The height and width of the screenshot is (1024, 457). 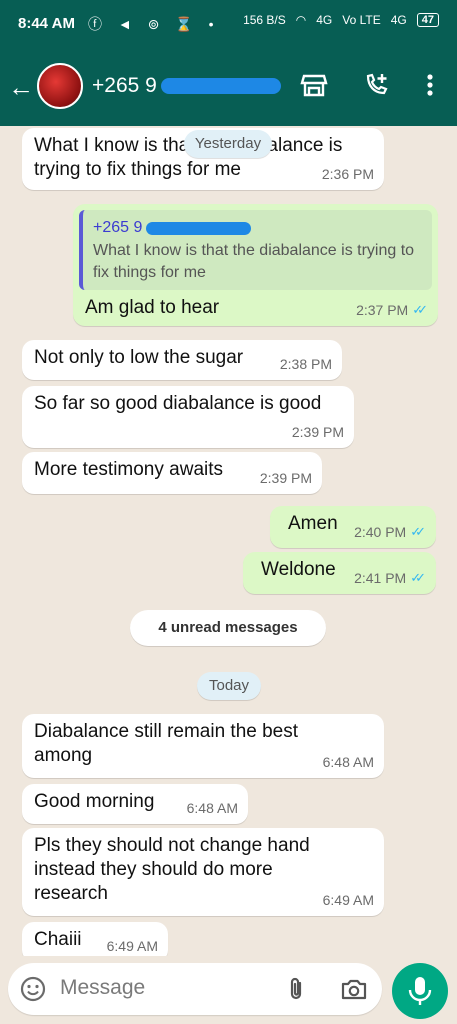 What do you see at coordinates (60, 86) in the screenshot?
I see `avatar` at bounding box center [60, 86].